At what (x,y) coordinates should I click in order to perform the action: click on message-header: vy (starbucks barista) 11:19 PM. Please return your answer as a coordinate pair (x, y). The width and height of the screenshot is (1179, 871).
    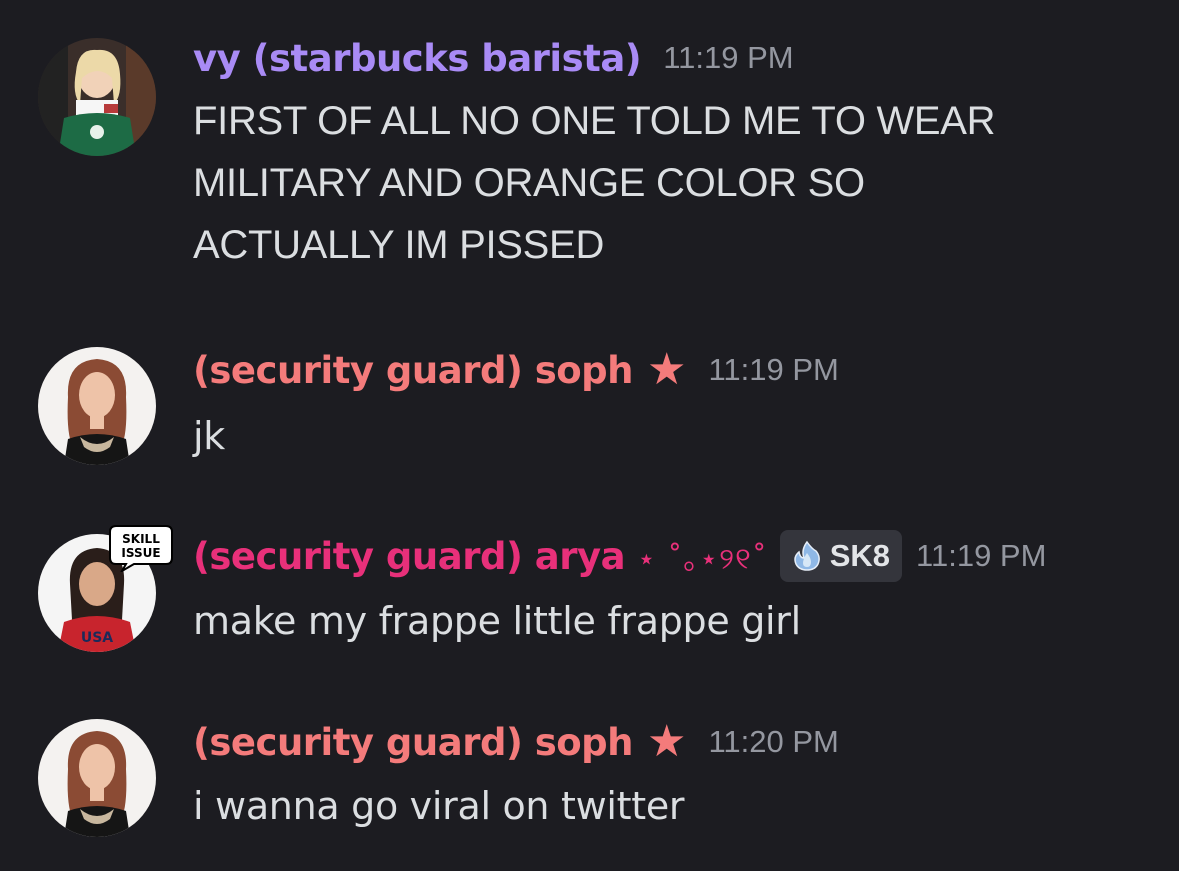
    Looking at the image, I should click on (493, 58).